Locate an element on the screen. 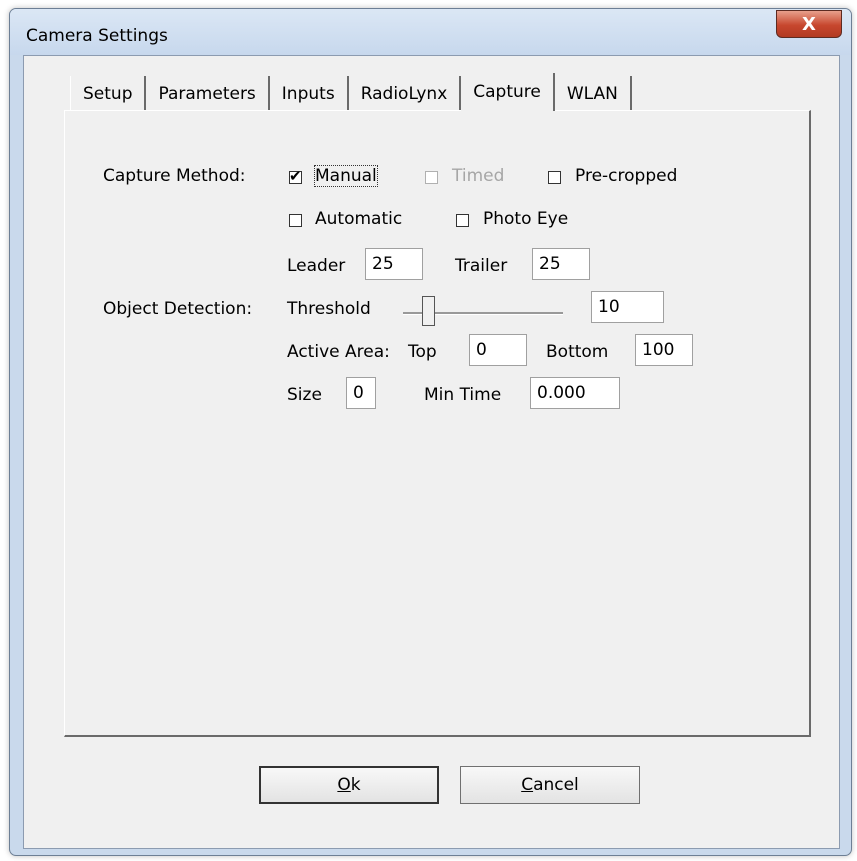  photo-eye-label: Photo Eye is located at coordinates (525, 219).